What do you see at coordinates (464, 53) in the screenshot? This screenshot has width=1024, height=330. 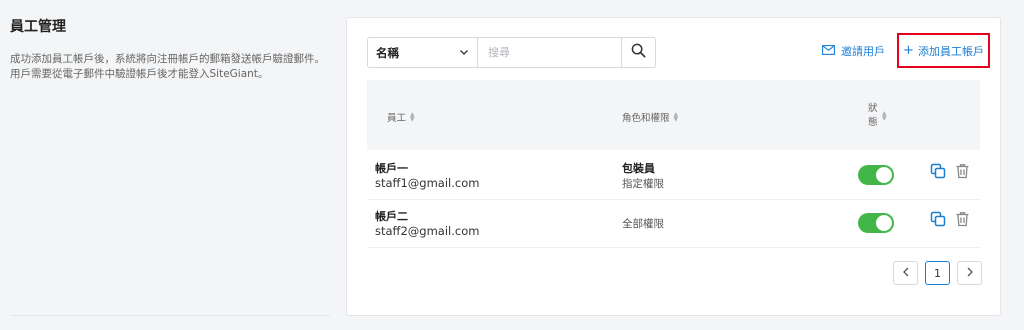 I see `chevron-down-icon` at bounding box center [464, 53].